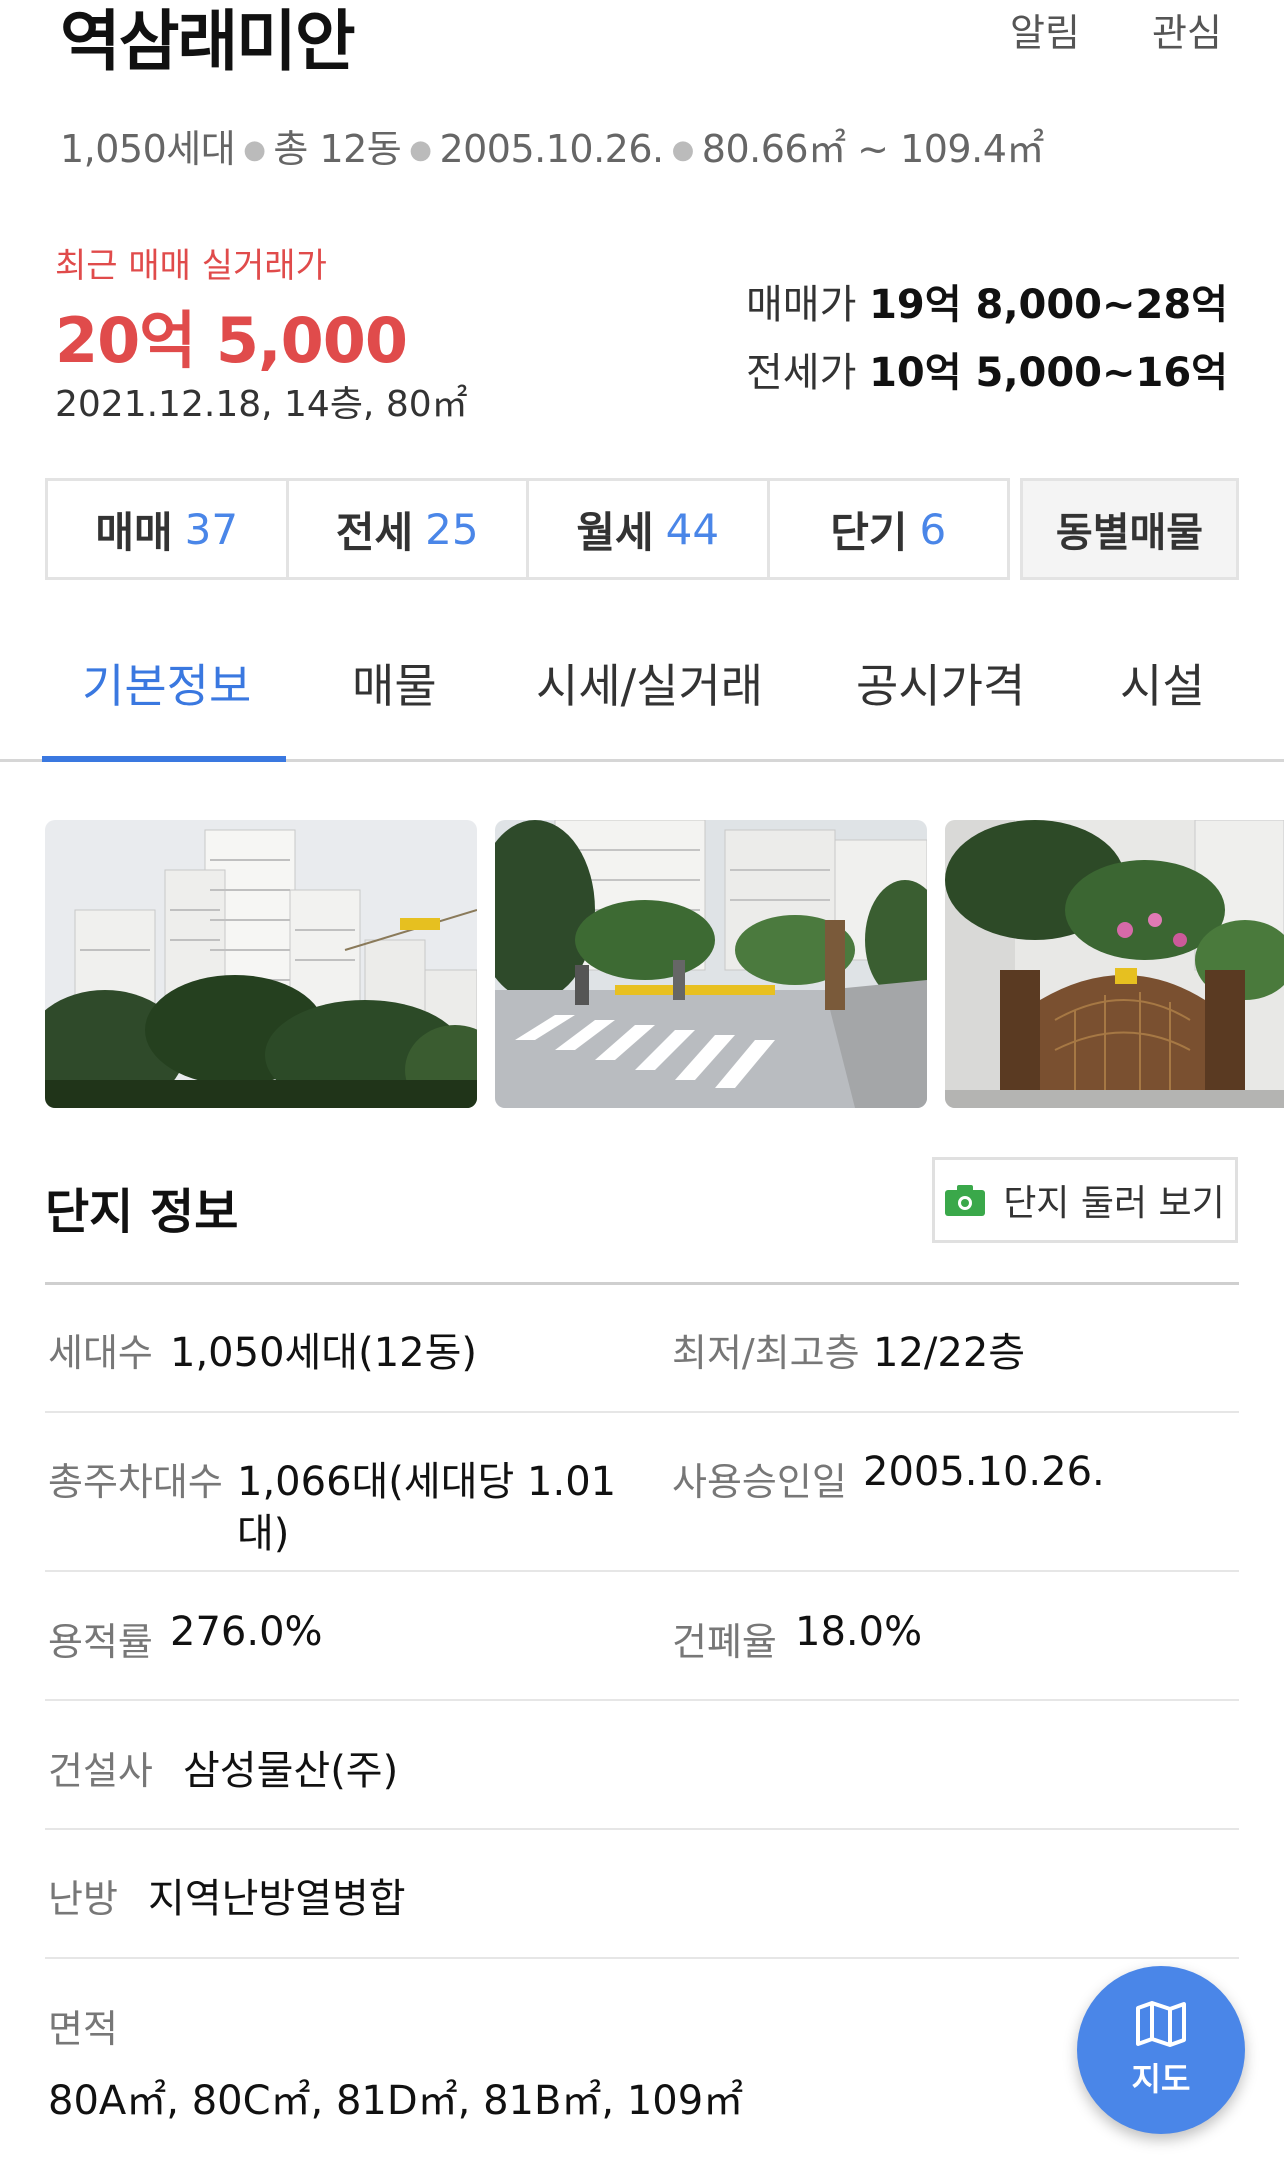 Image resolution: width=1284 pixels, height=2166 pixels. I want to click on area-label: 면적, so click(83, 2029).